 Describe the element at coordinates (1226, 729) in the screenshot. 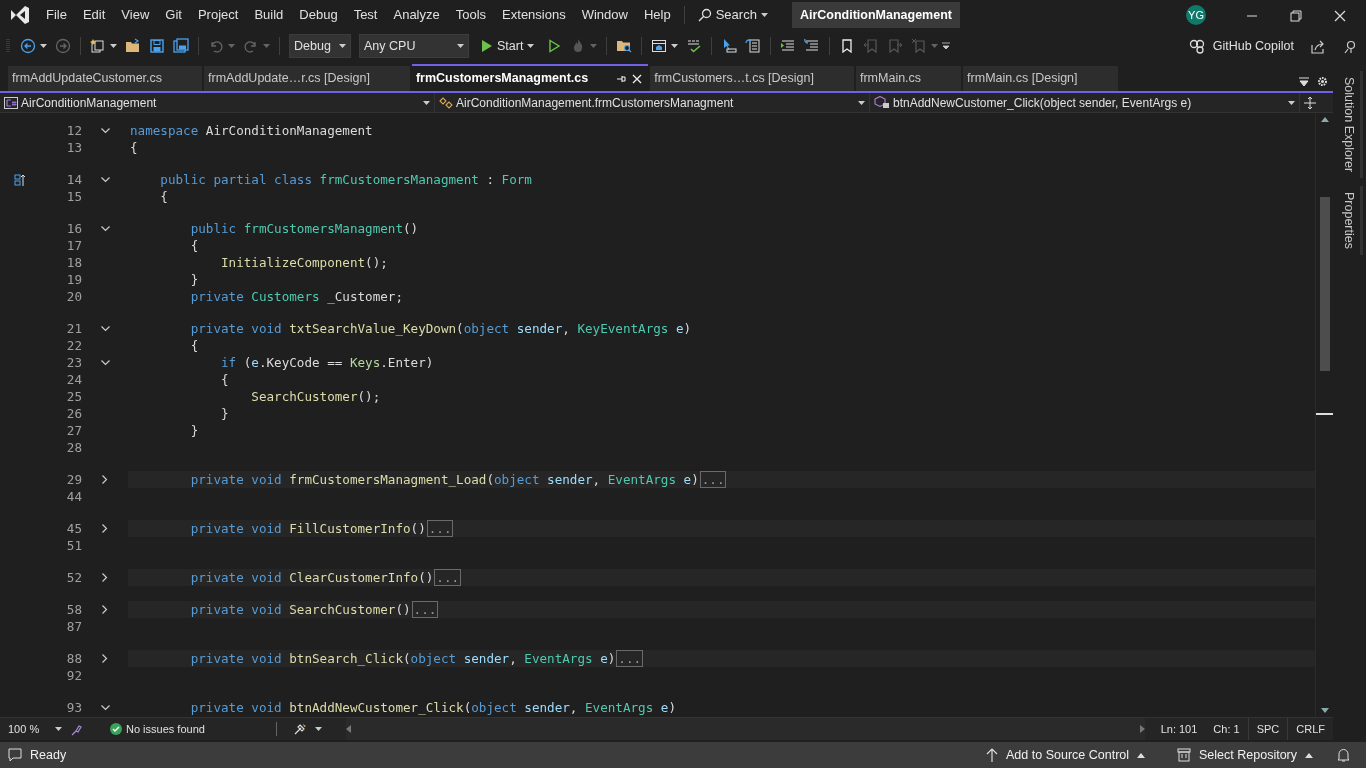

I see `cursor-position: Ch: 1` at that location.